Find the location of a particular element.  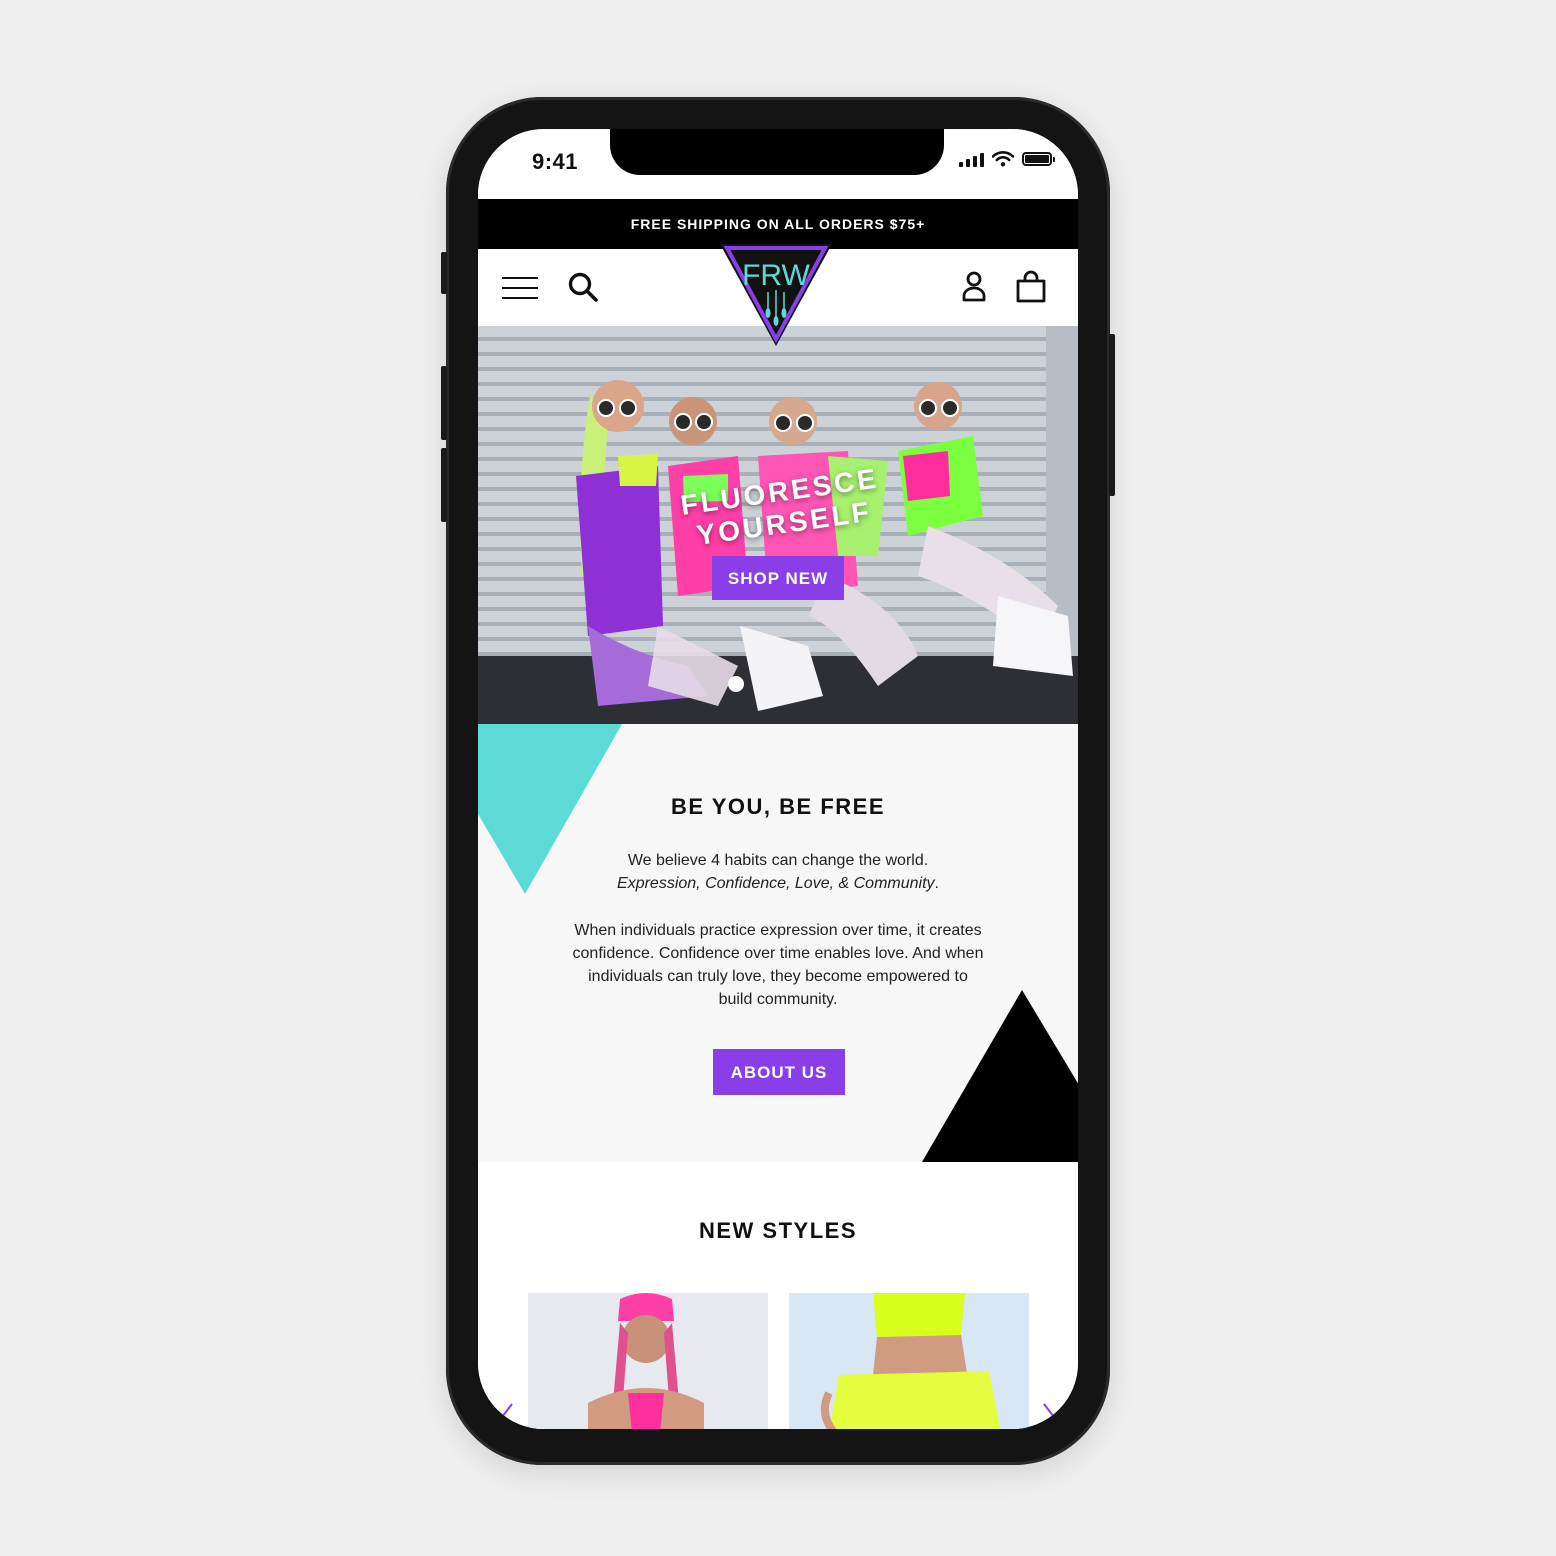

account-icon is located at coordinates (974, 287).